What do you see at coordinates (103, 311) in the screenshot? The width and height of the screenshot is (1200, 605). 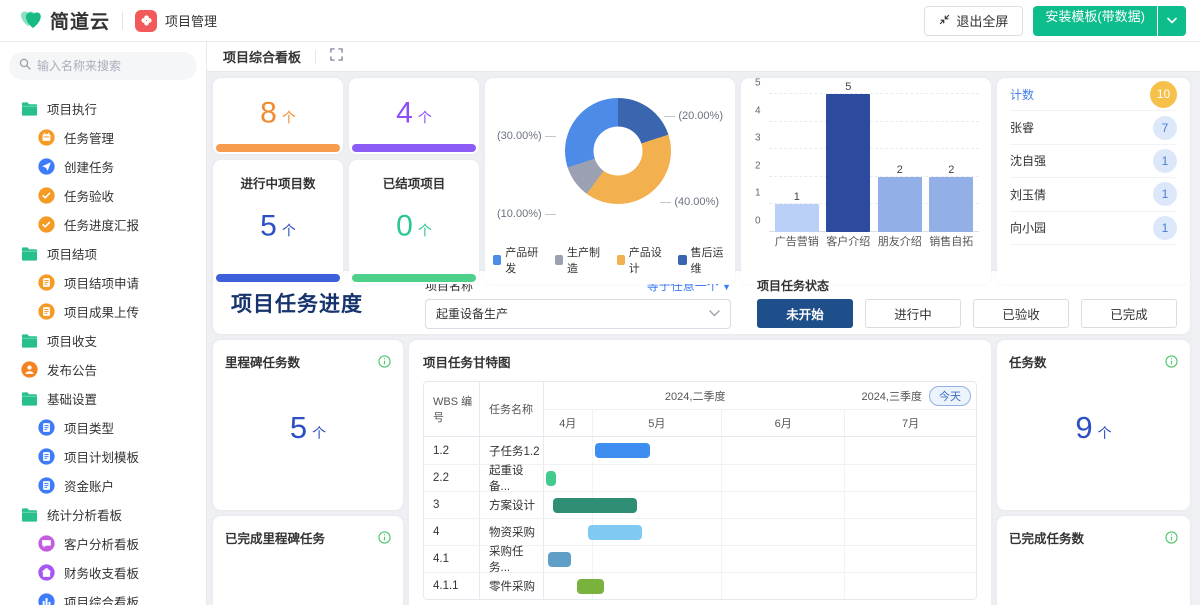 I see `sidebar-item-7: 项目成果上传` at bounding box center [103, 311].